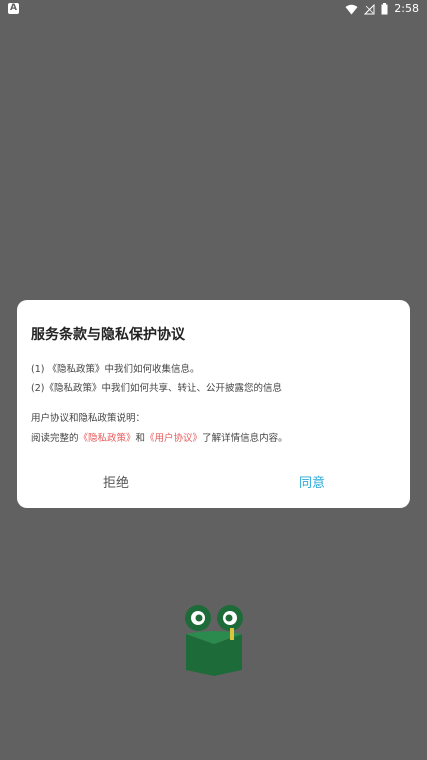  What do you see at coordinates (214, 640) in the screenshot?
I see `frog-book-logo-icon` at bounding box center [214, 640].